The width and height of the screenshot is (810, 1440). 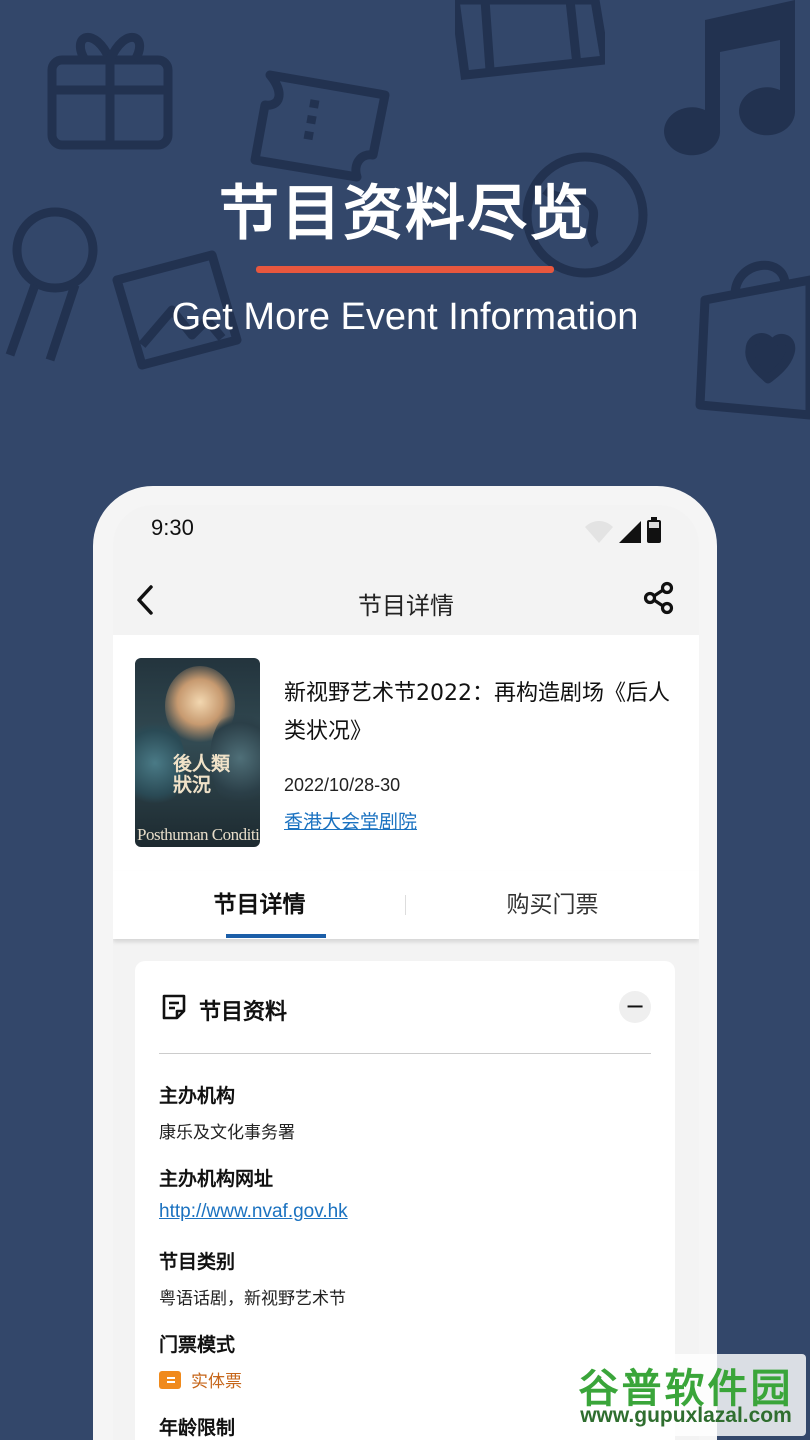 I want to click on share-button, so click(x=659, y=598).